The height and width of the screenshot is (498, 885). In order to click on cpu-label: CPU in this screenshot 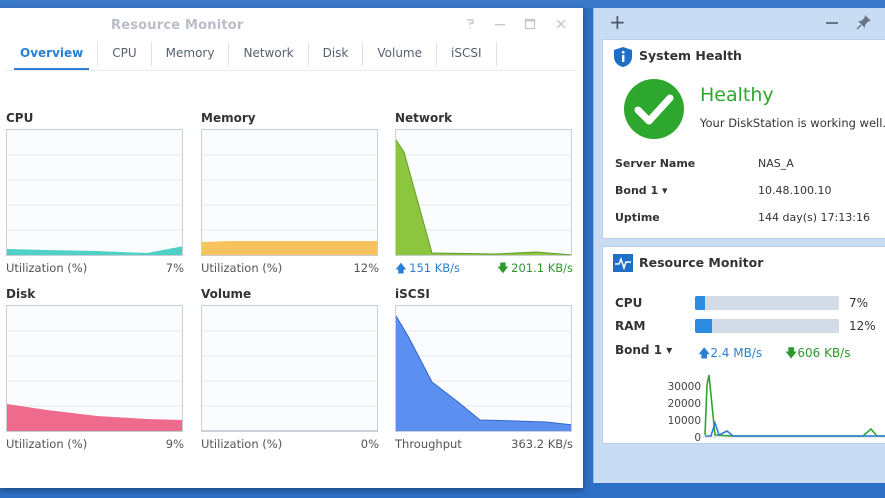, I will do `click(629, 303)`.